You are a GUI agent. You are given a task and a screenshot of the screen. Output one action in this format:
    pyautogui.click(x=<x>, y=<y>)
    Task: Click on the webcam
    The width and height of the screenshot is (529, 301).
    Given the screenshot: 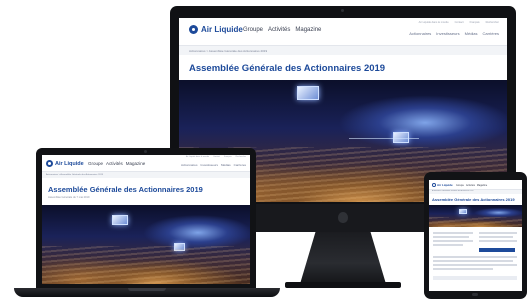 What is the action you would take?
    pyautogui.click(x=342, y=10)
    